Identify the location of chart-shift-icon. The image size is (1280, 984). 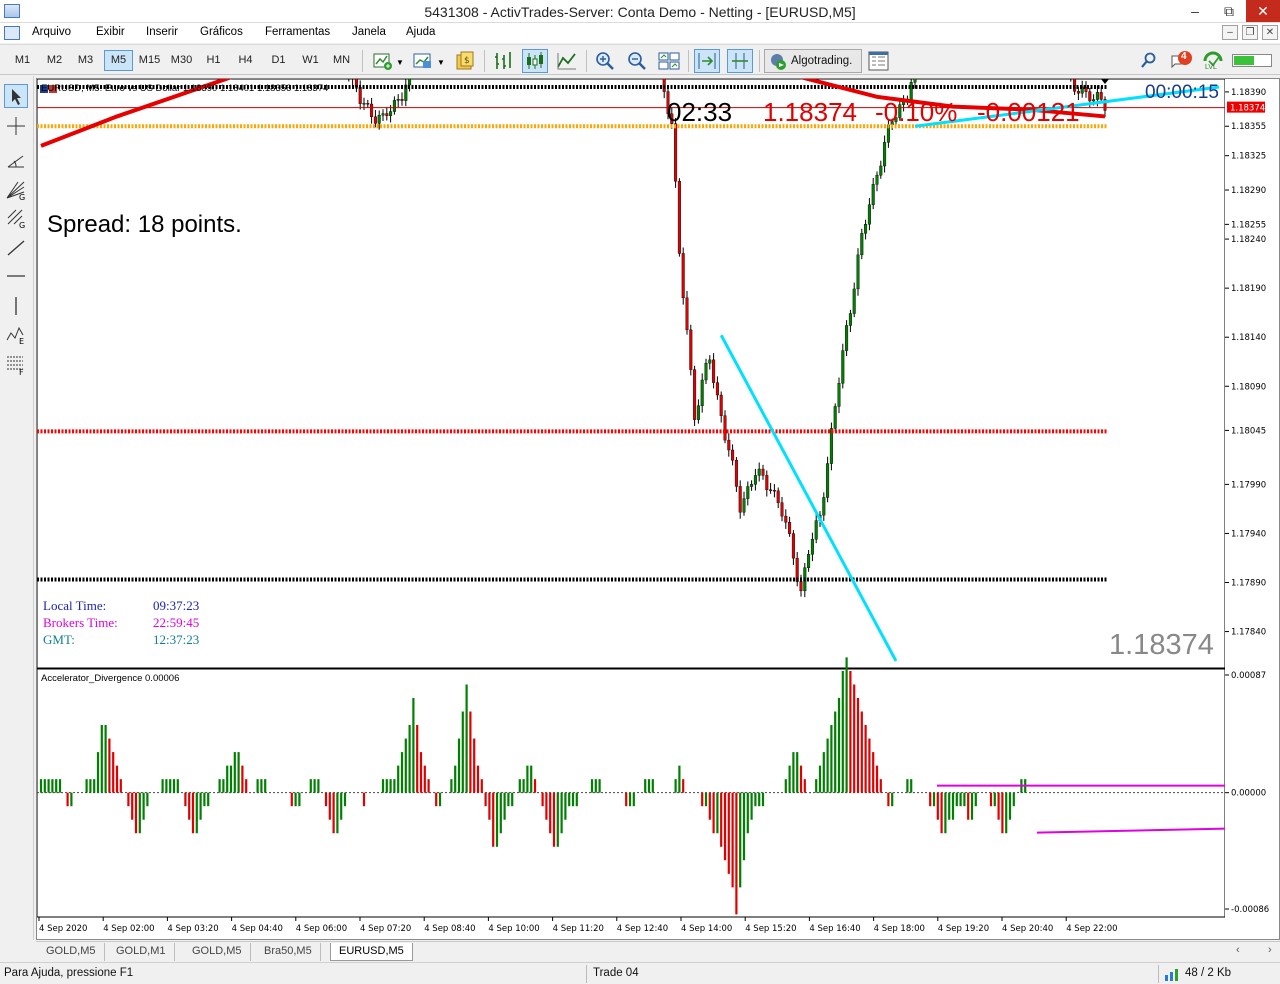
(740, 61).